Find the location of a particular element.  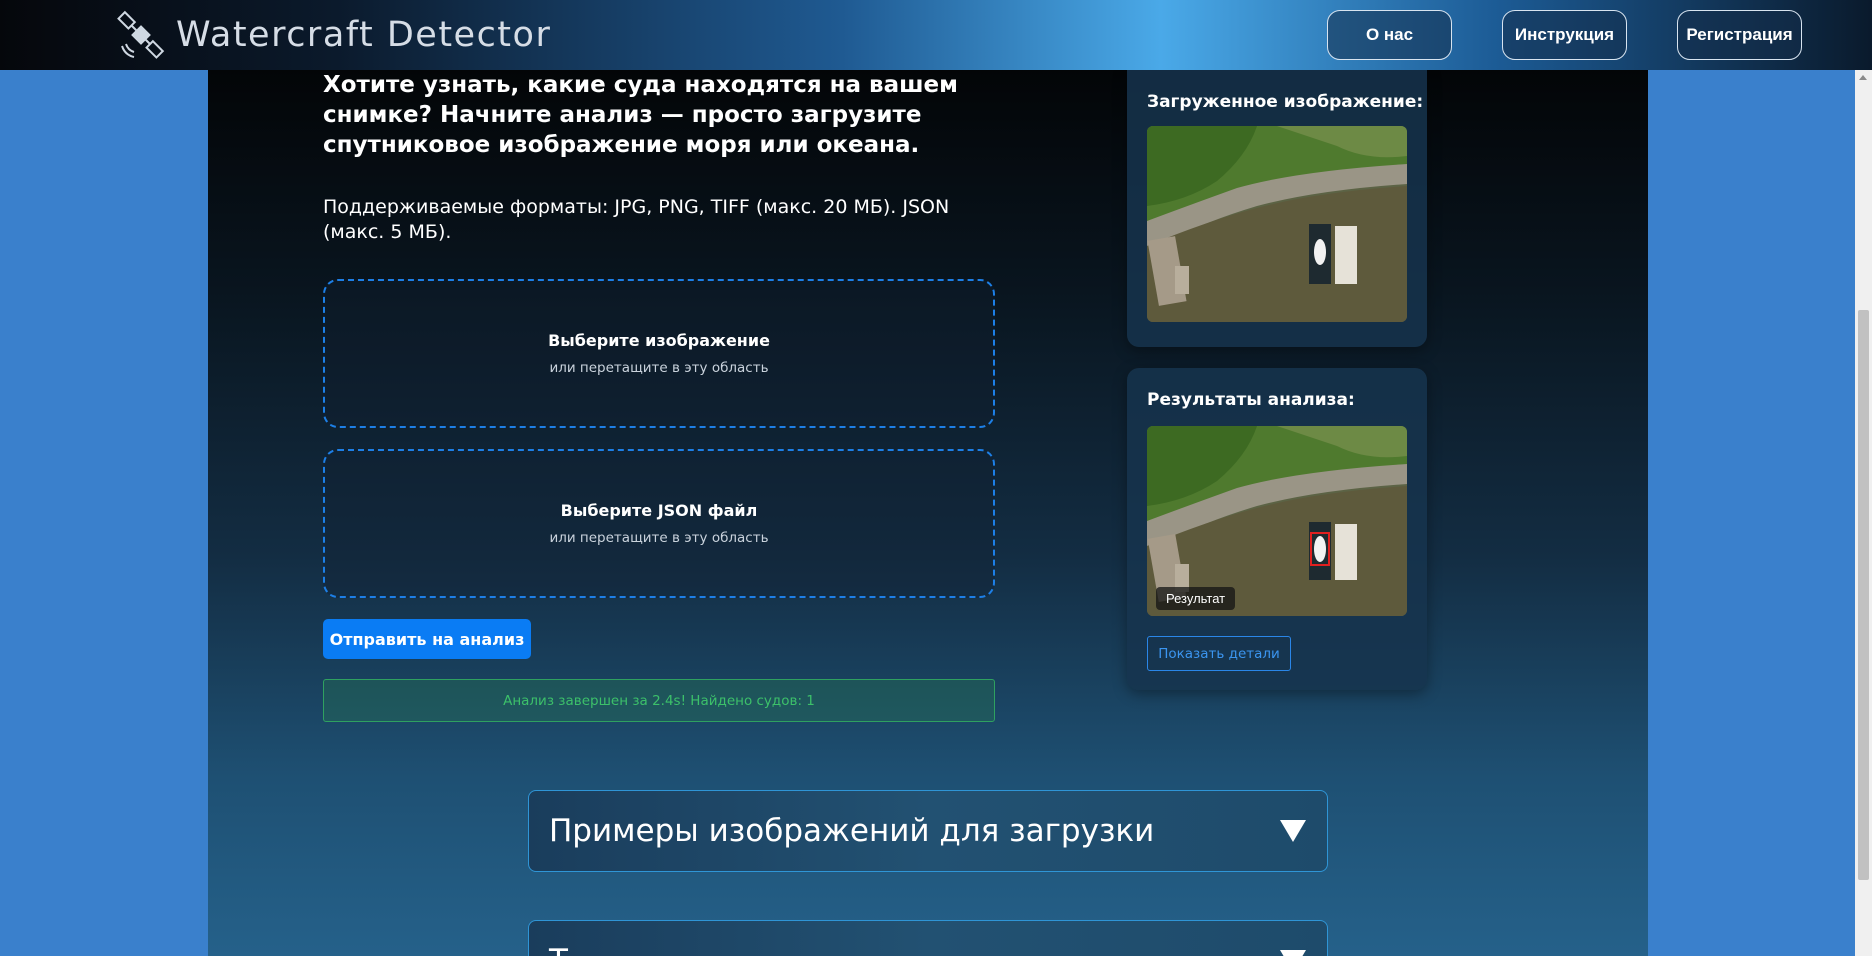

image-dropzone-title: Выберите изображение is located at coordinates (659, 340).